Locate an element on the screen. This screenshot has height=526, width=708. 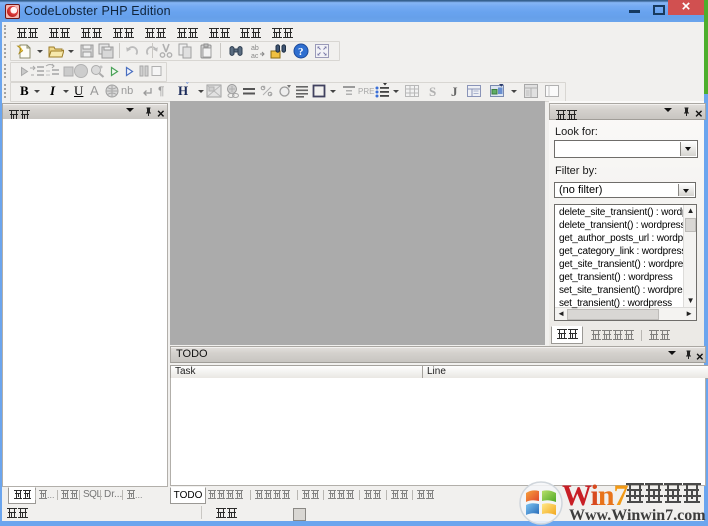
svg-text: ac is located at coordinates (255, 56).